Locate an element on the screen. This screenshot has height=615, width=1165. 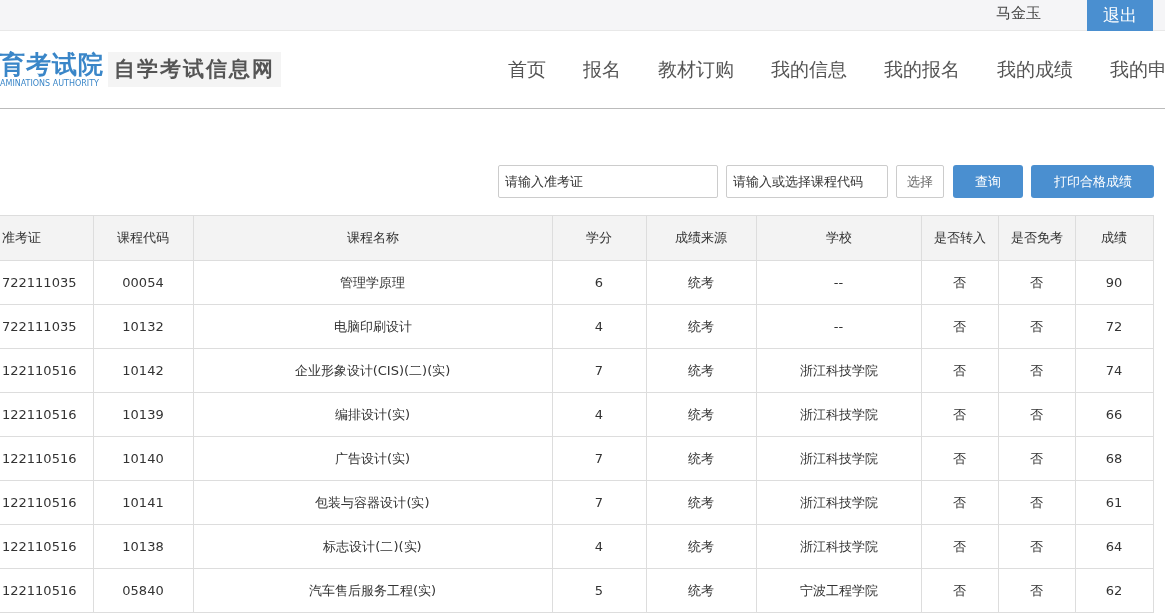
course-code-input: 请输入或选择课程代码 is located at coordinates (807, 181).